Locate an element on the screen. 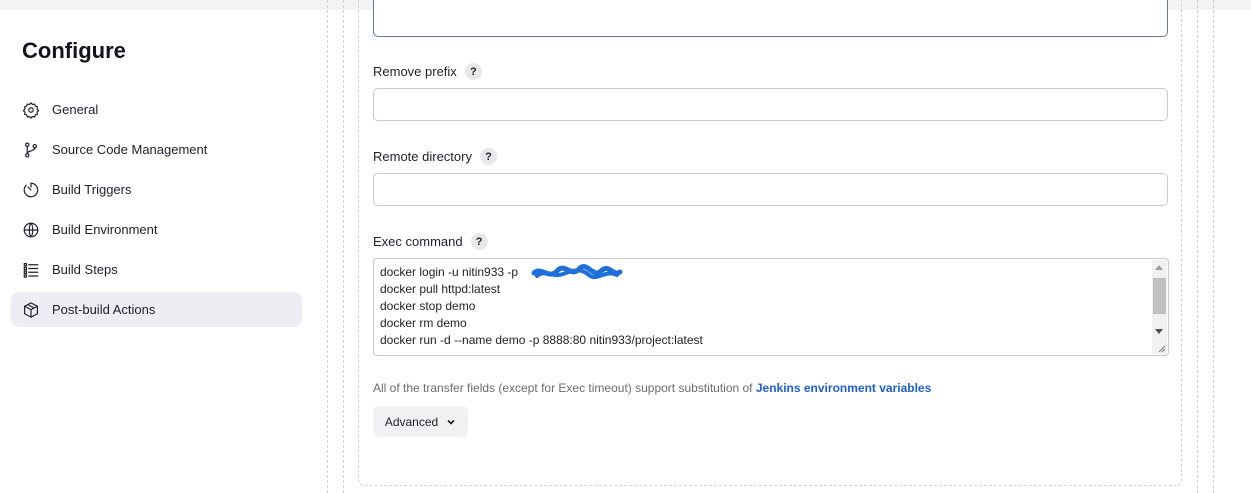  sidebar-item-label: General is located at coordinates (75, 109).